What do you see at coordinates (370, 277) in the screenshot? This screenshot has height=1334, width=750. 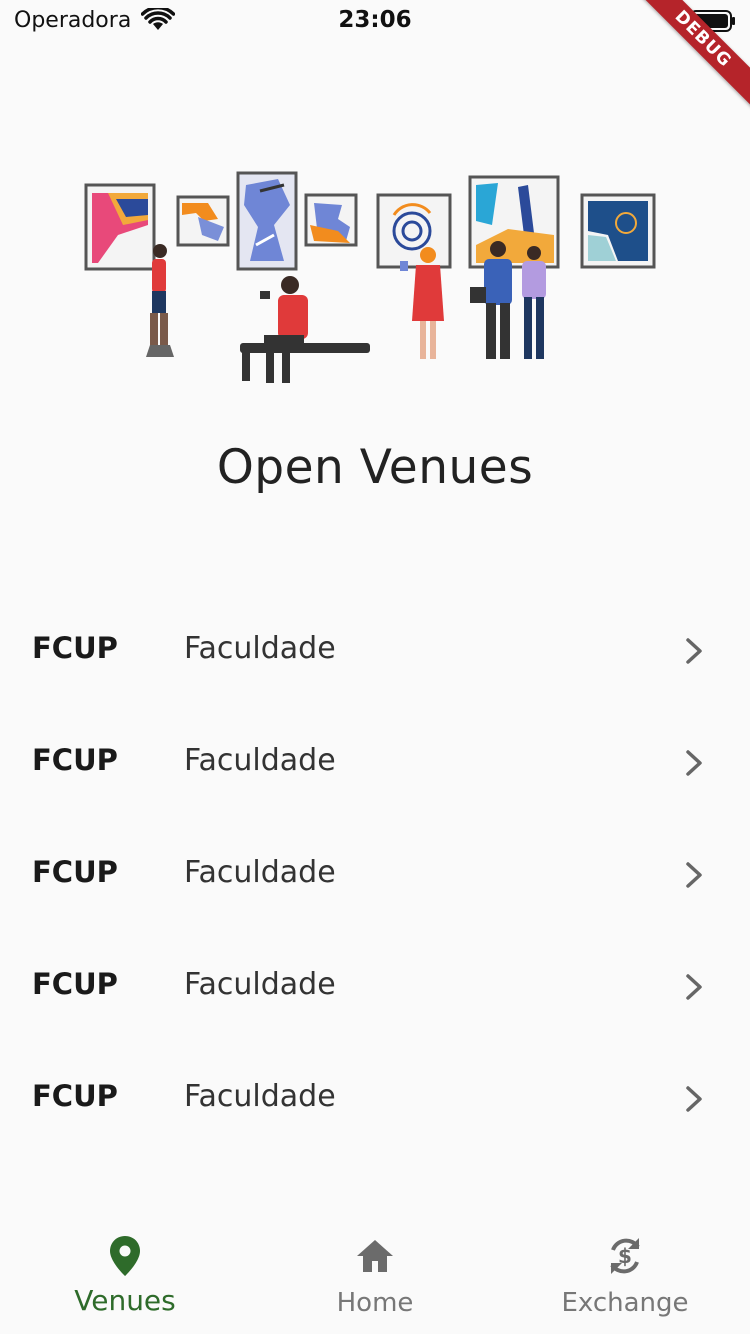 I see `gallery-illustration` at bounding box center [370, 277].